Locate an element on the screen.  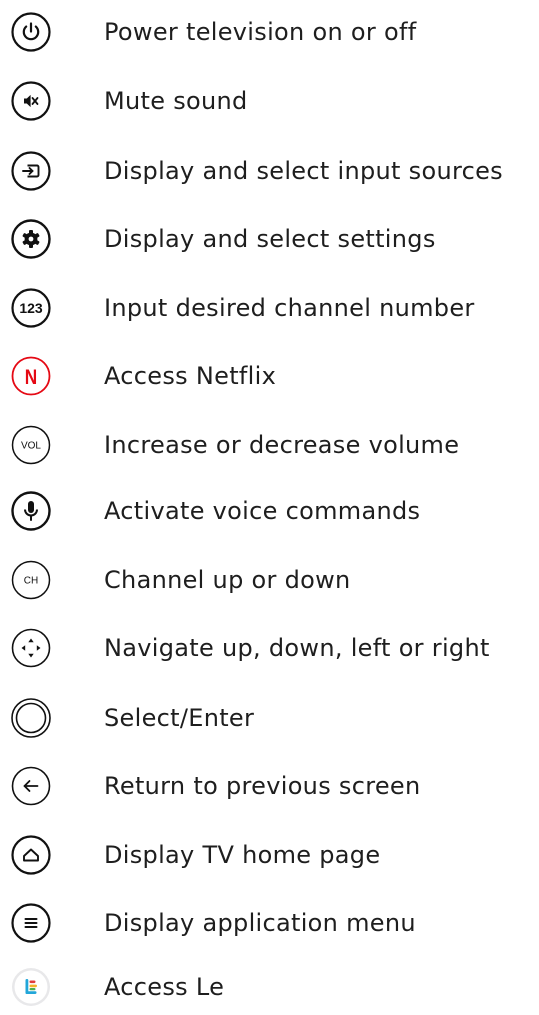
legend-row-settings: Display and select settings is located at coordinates (269, 239).